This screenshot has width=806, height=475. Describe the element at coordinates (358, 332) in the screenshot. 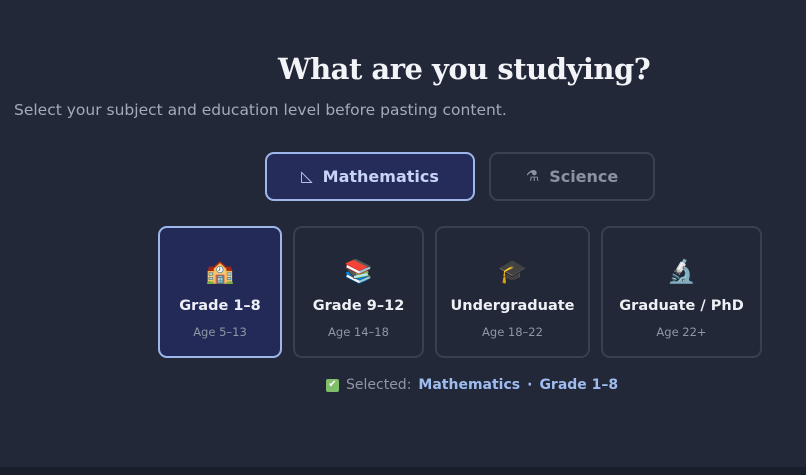

I see `level-card-age: Age 14–18` at that location.